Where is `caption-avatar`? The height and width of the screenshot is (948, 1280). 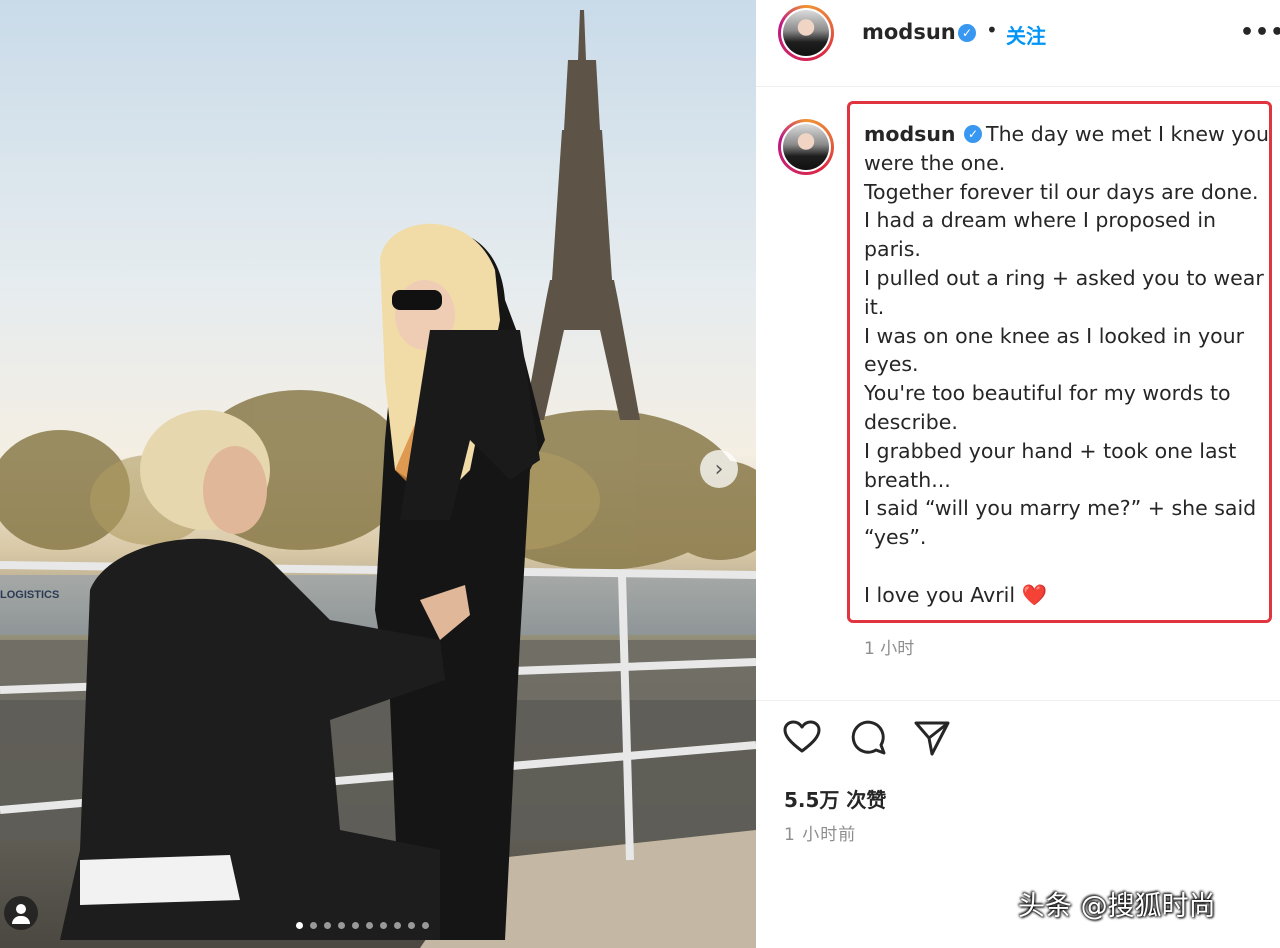
caption-avatar is located at coordinates (806, 147).